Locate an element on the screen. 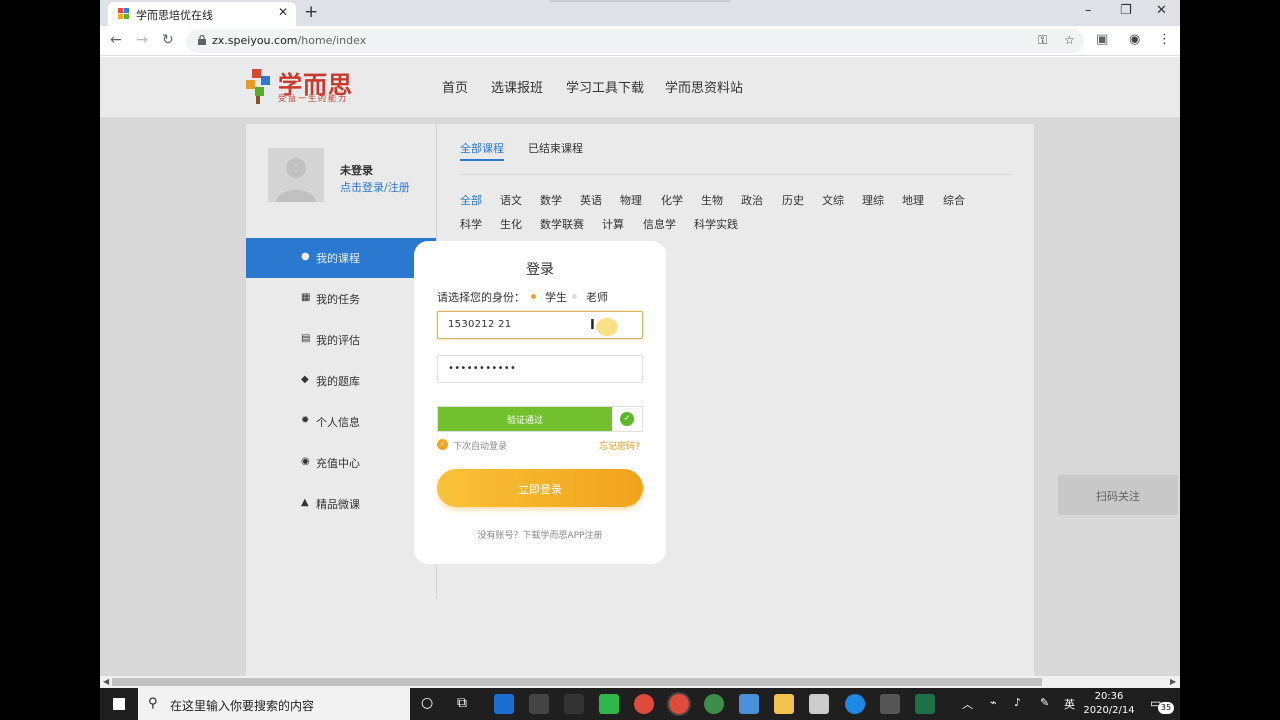 The width and height of the screenshot is (1280, 720). horizontal-scrollbar: ◀ ▶ is located at coordinates (640, 682).